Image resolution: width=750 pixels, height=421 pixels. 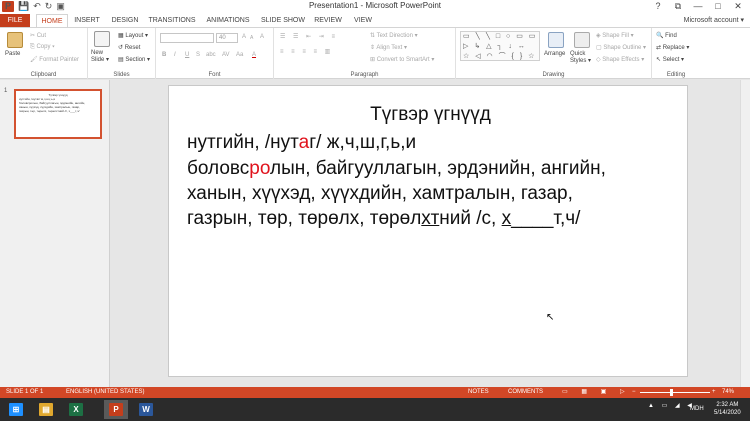 I want to click on taskbar-word: W, so click(x=146, y=409).